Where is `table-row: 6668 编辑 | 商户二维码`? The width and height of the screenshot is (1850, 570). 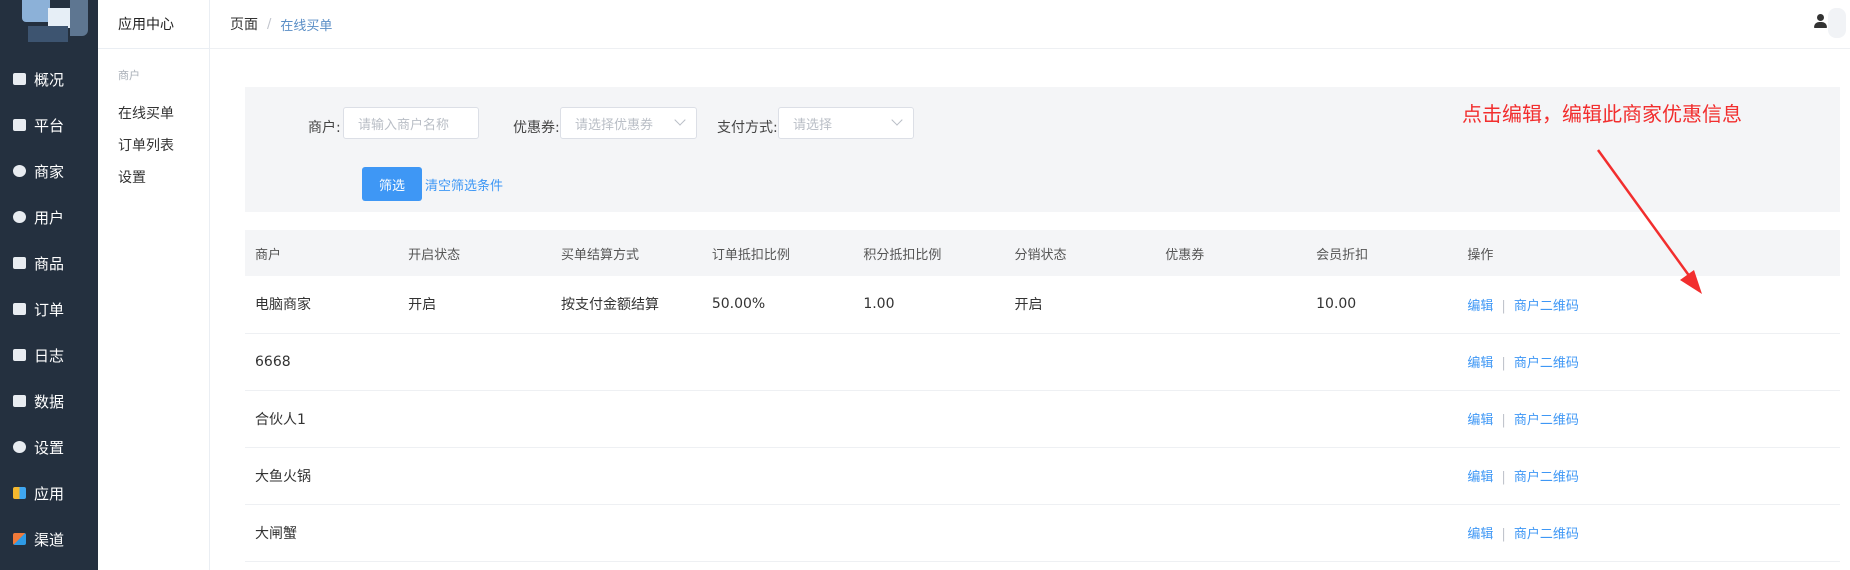
table-row: 6668 编辑 | 商户二维码 is located at coordinates (1042, 362).